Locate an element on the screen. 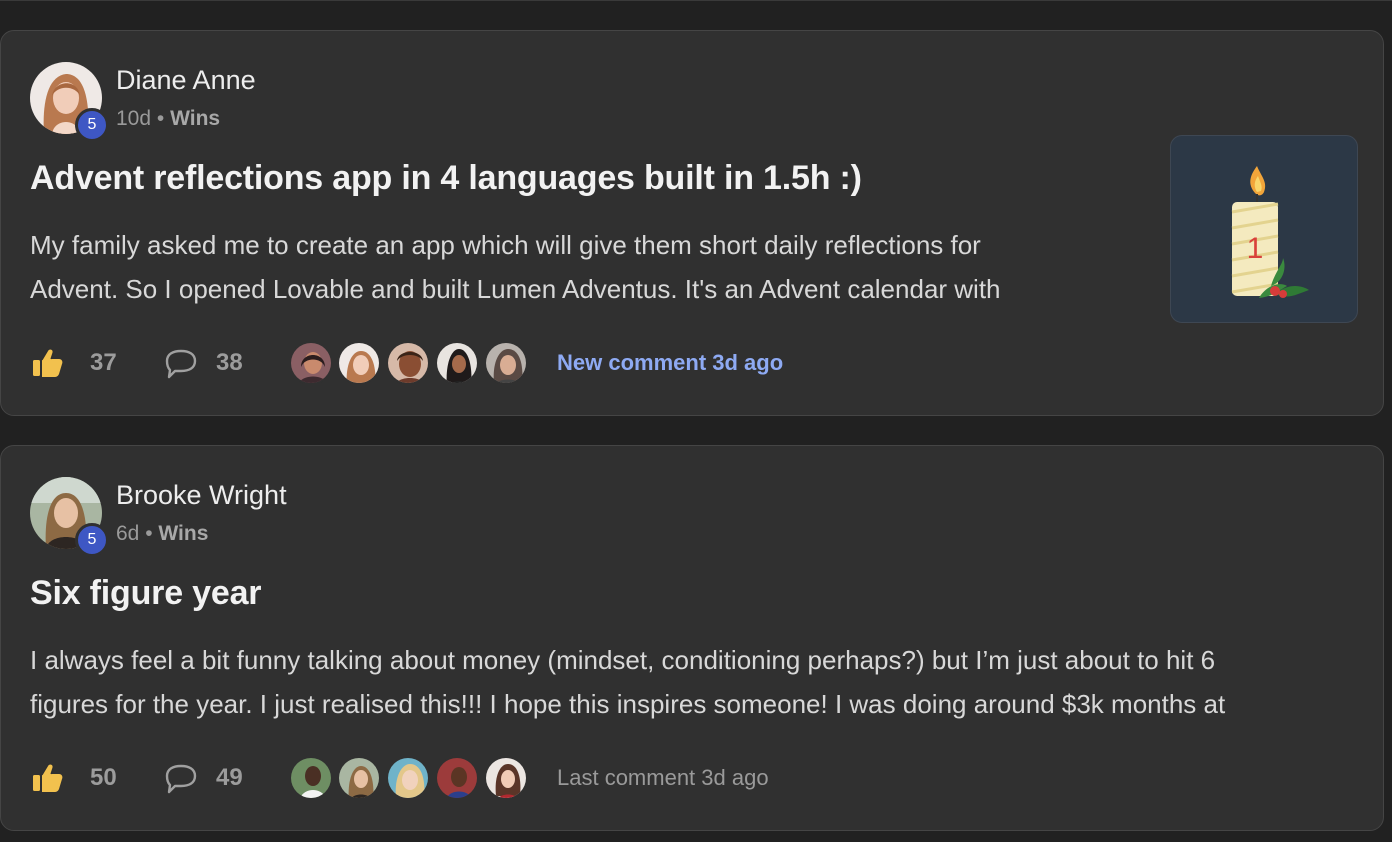 This screenshot has width=1392, height=842. top-divider is located at coordinates (696, 0).